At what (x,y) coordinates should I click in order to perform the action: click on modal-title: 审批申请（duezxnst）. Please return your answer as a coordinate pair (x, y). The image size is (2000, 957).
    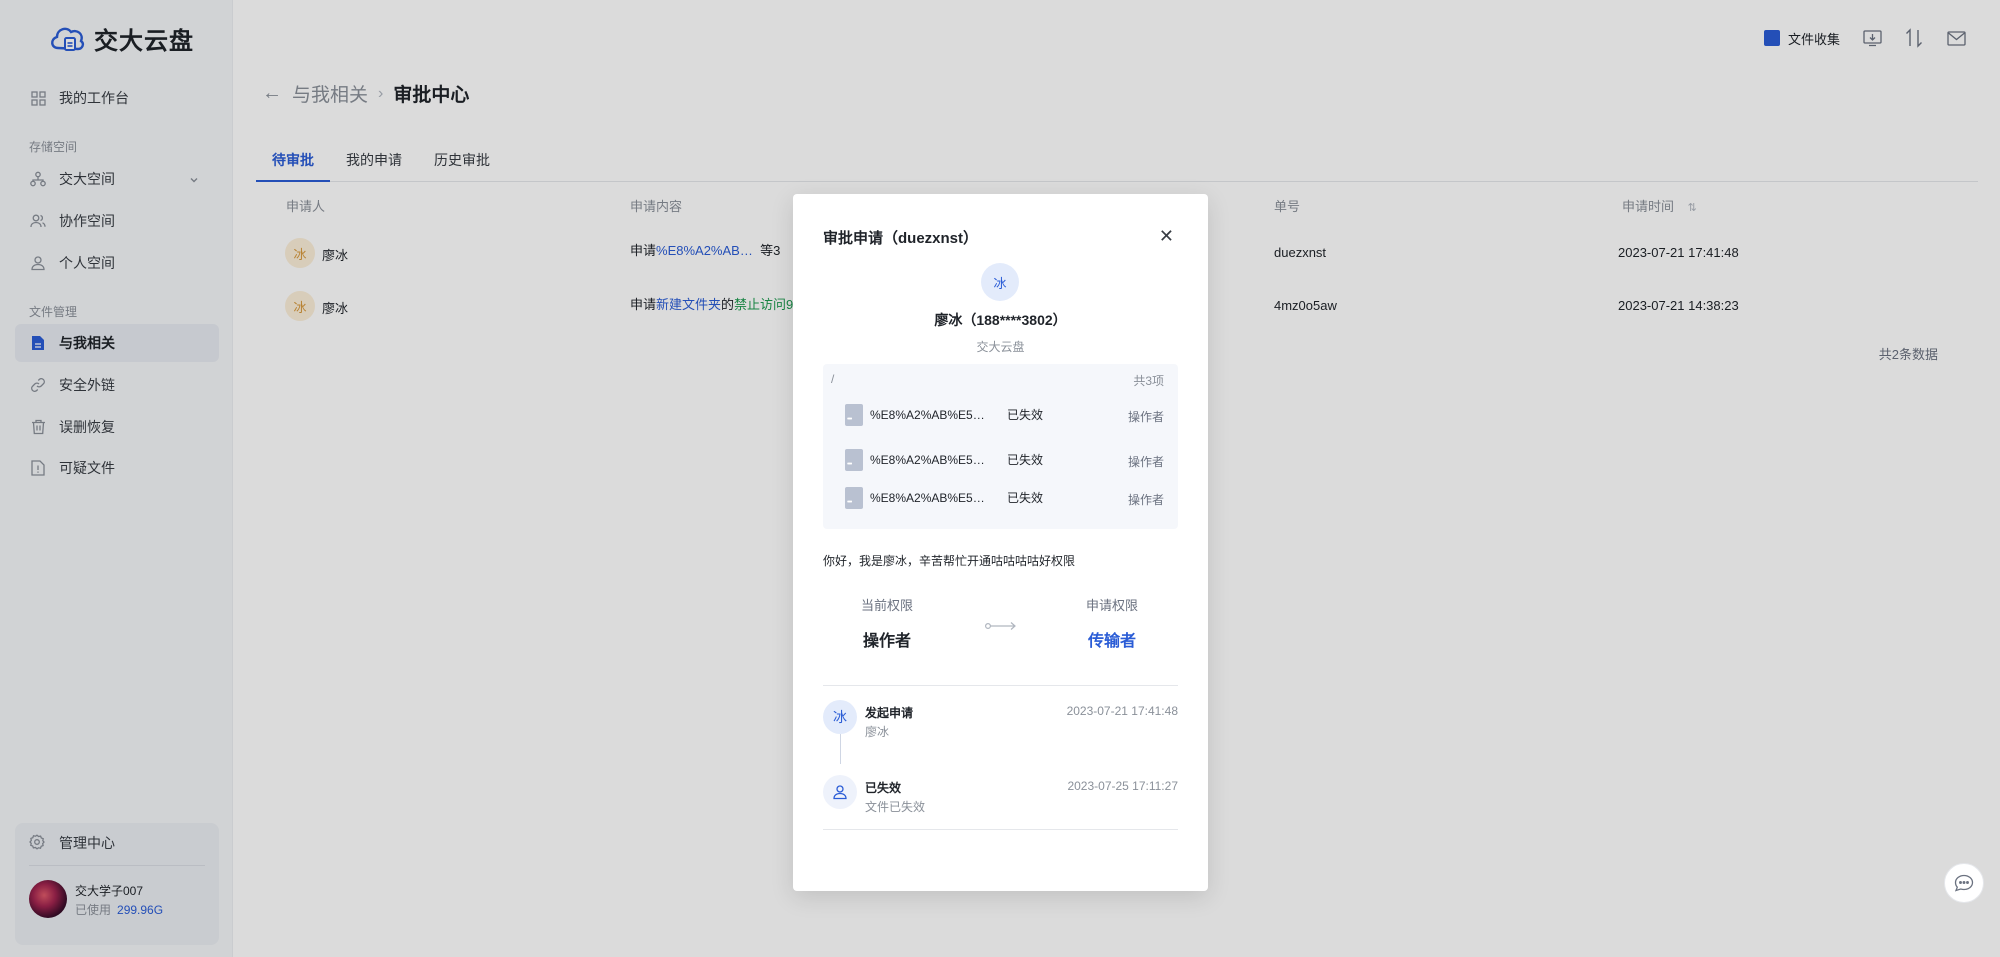
    Looking at the image, I should click on (901, 238).